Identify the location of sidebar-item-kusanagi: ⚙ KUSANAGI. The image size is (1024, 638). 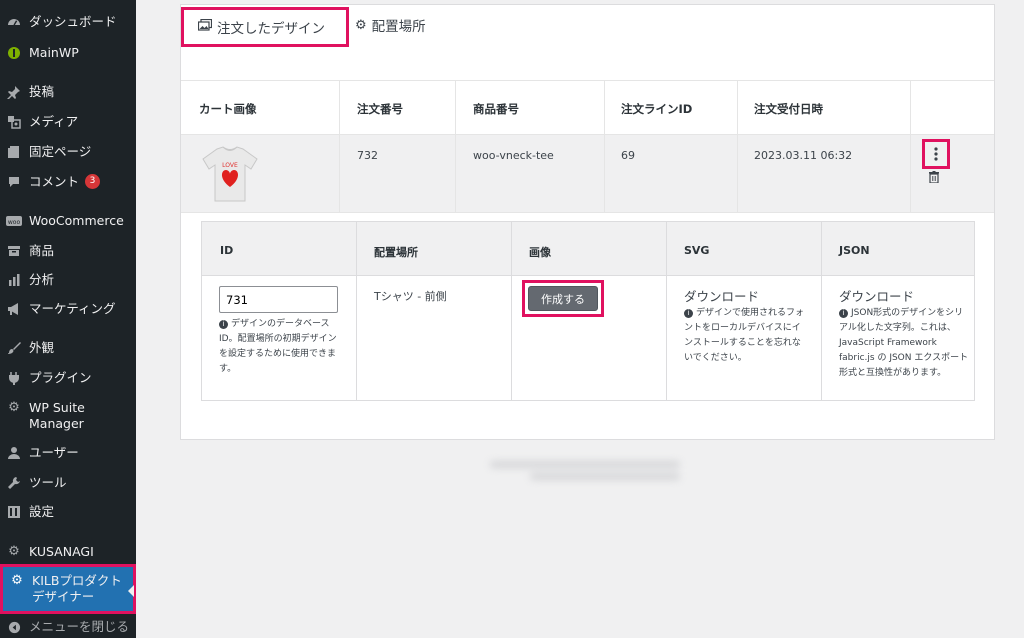
(68, 552).